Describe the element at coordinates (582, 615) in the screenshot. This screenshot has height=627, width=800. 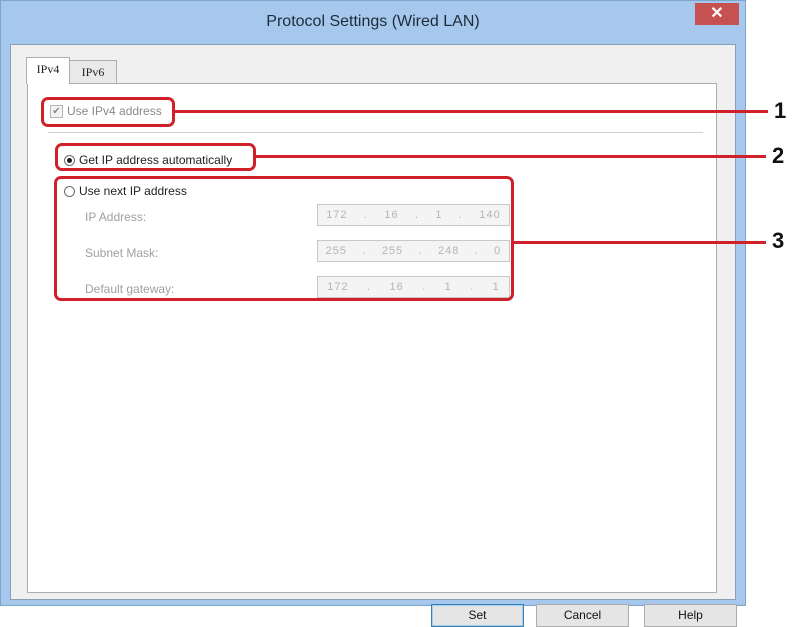
I see `cancel-button: Cancel` at that location.